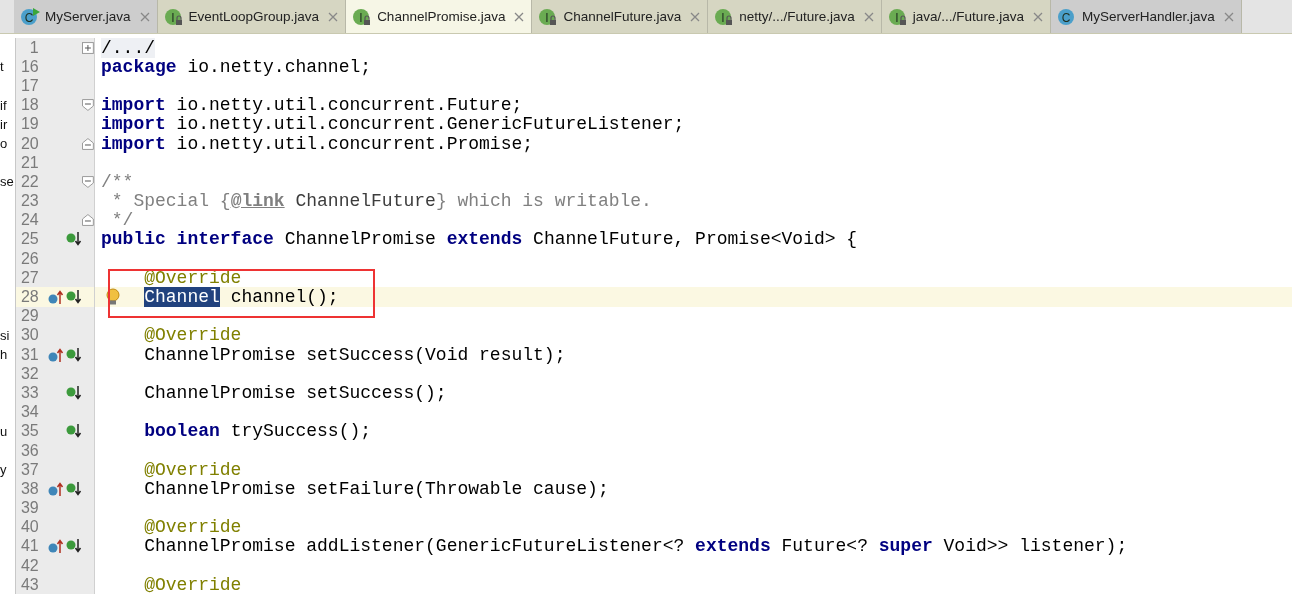  I want to click on line-number: 31, so click(29, 354).